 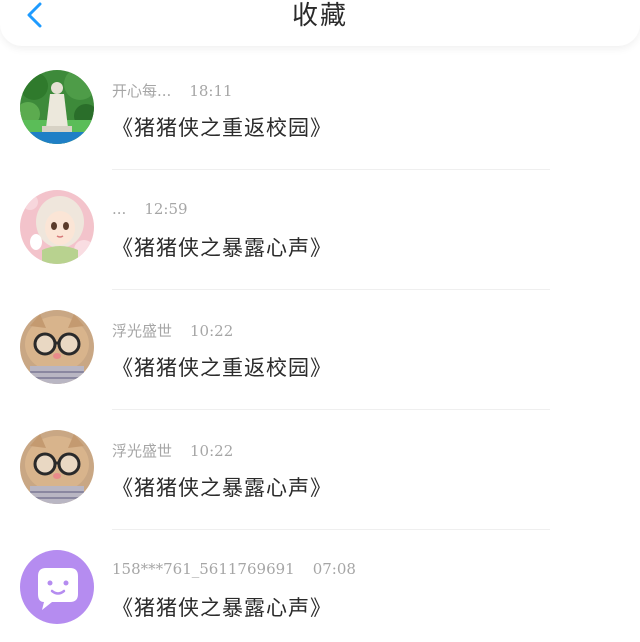 I want to click on cartoon-girl-avatar, so click(x=57, y=227).